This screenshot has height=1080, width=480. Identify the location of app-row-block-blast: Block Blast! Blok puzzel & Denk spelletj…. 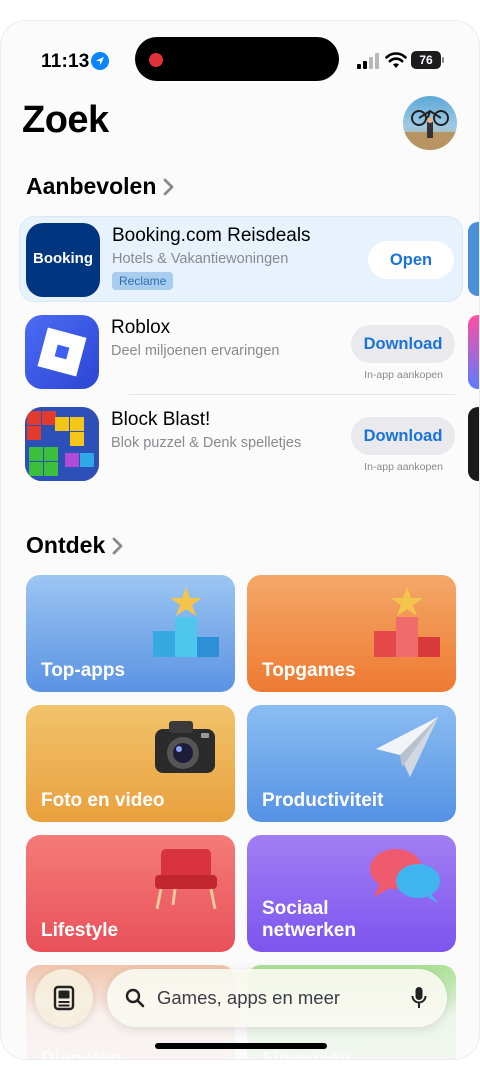
(241, 444).